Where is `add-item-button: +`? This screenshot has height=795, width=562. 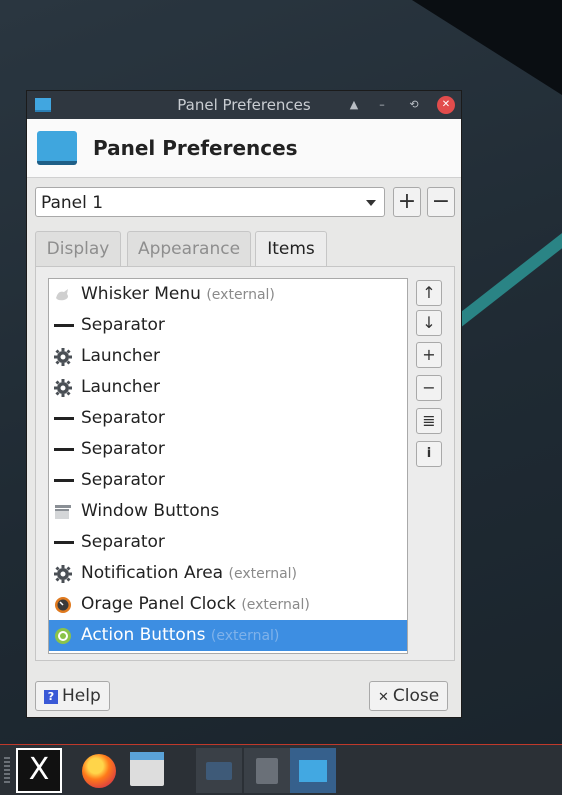 add-item-button: + is located at coordinates (429, 355).